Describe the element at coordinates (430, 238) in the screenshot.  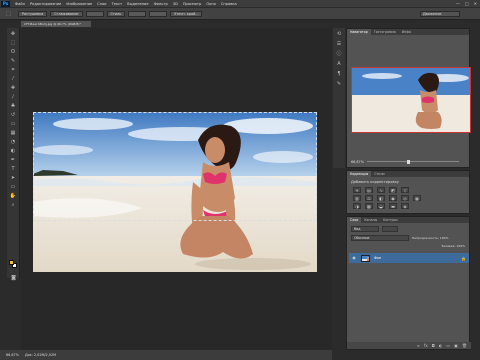
I see `opacity-label: Непрозрачность: 100%` at that location.